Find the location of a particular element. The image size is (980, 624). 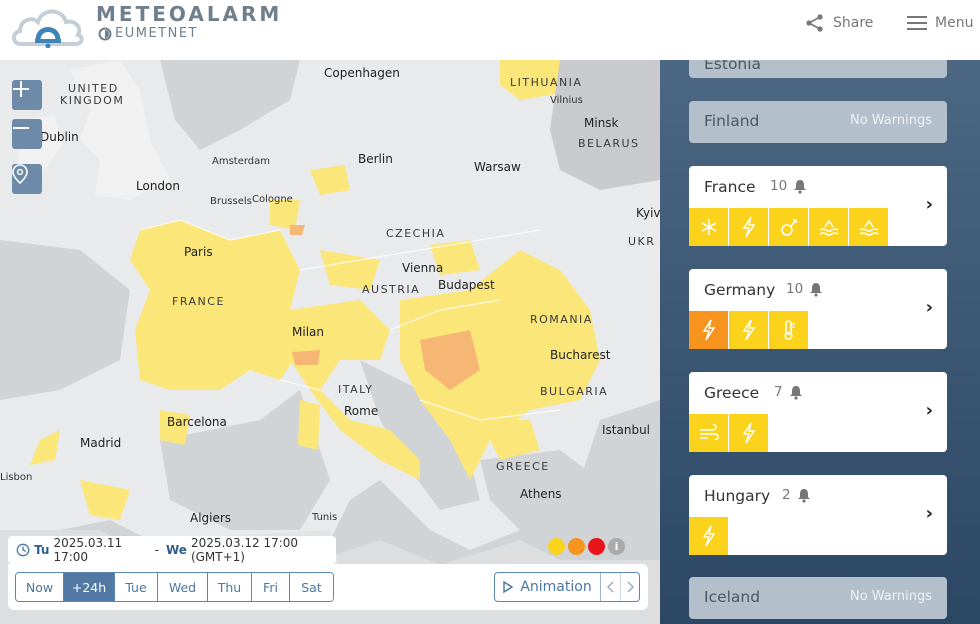

zoom-in-button is located at coordinates (27, 95).